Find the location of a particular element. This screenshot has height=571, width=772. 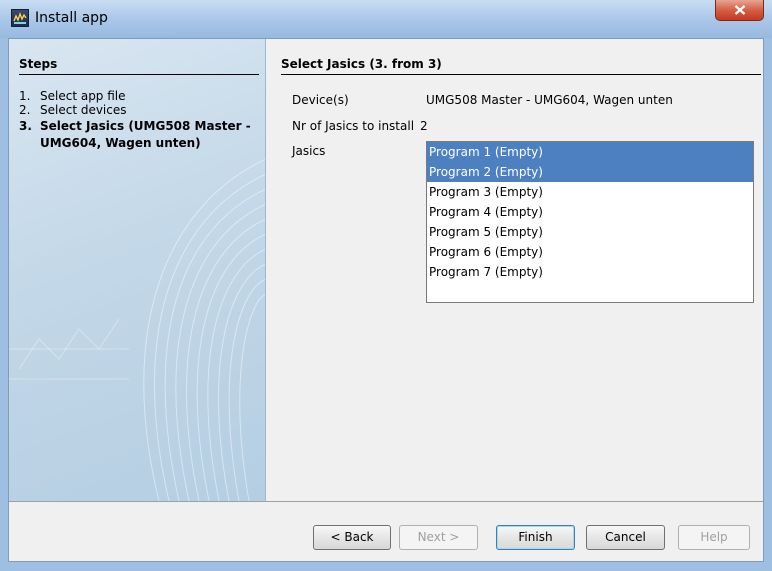

button-bar-separator is located at coordinates (386, 501).